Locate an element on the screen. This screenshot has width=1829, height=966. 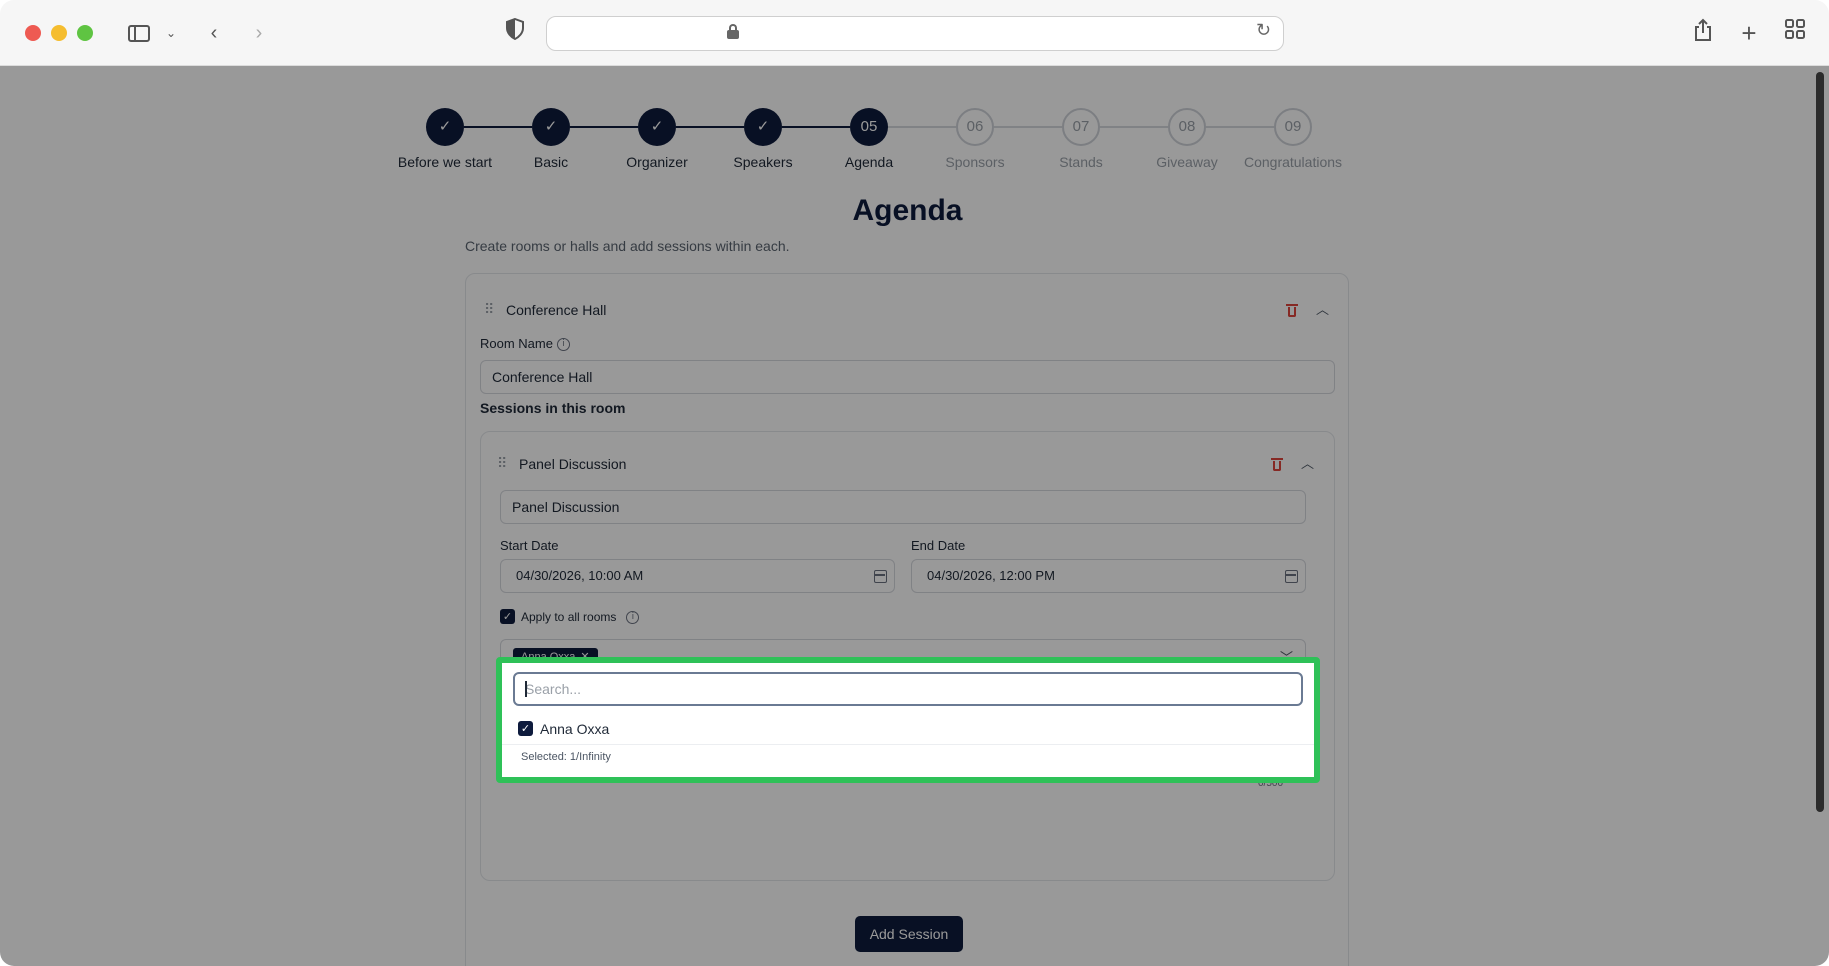
plus-icon: + is located at coordinates (1749, 33).